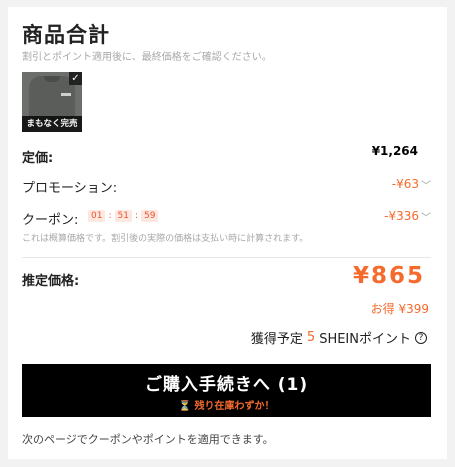 Image resolution: width=455 pixels, height=467 pixels. Describe the element at coordinates (401, 216) in the screenshot. I see `coupon-value: -¥336` at that location.